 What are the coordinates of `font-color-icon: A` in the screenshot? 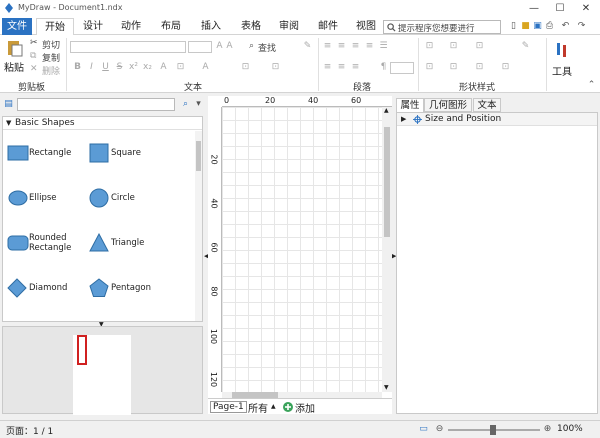 It's located at (163, 67).